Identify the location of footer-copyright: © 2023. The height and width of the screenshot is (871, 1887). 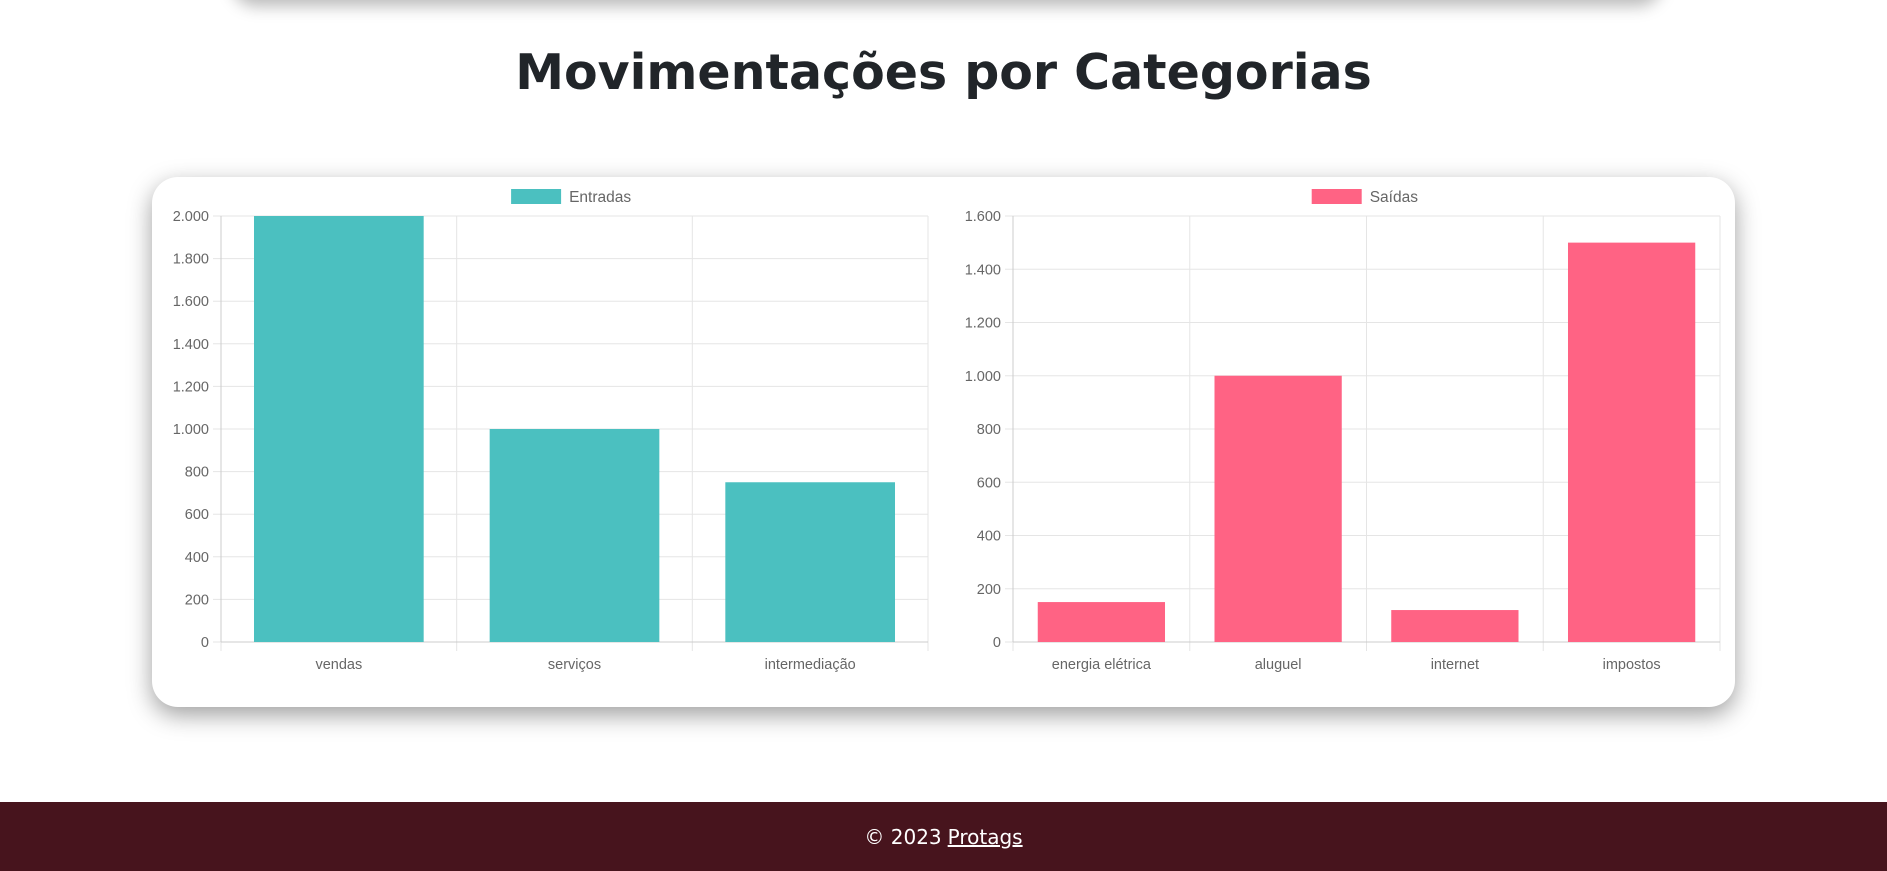
(903, 836).